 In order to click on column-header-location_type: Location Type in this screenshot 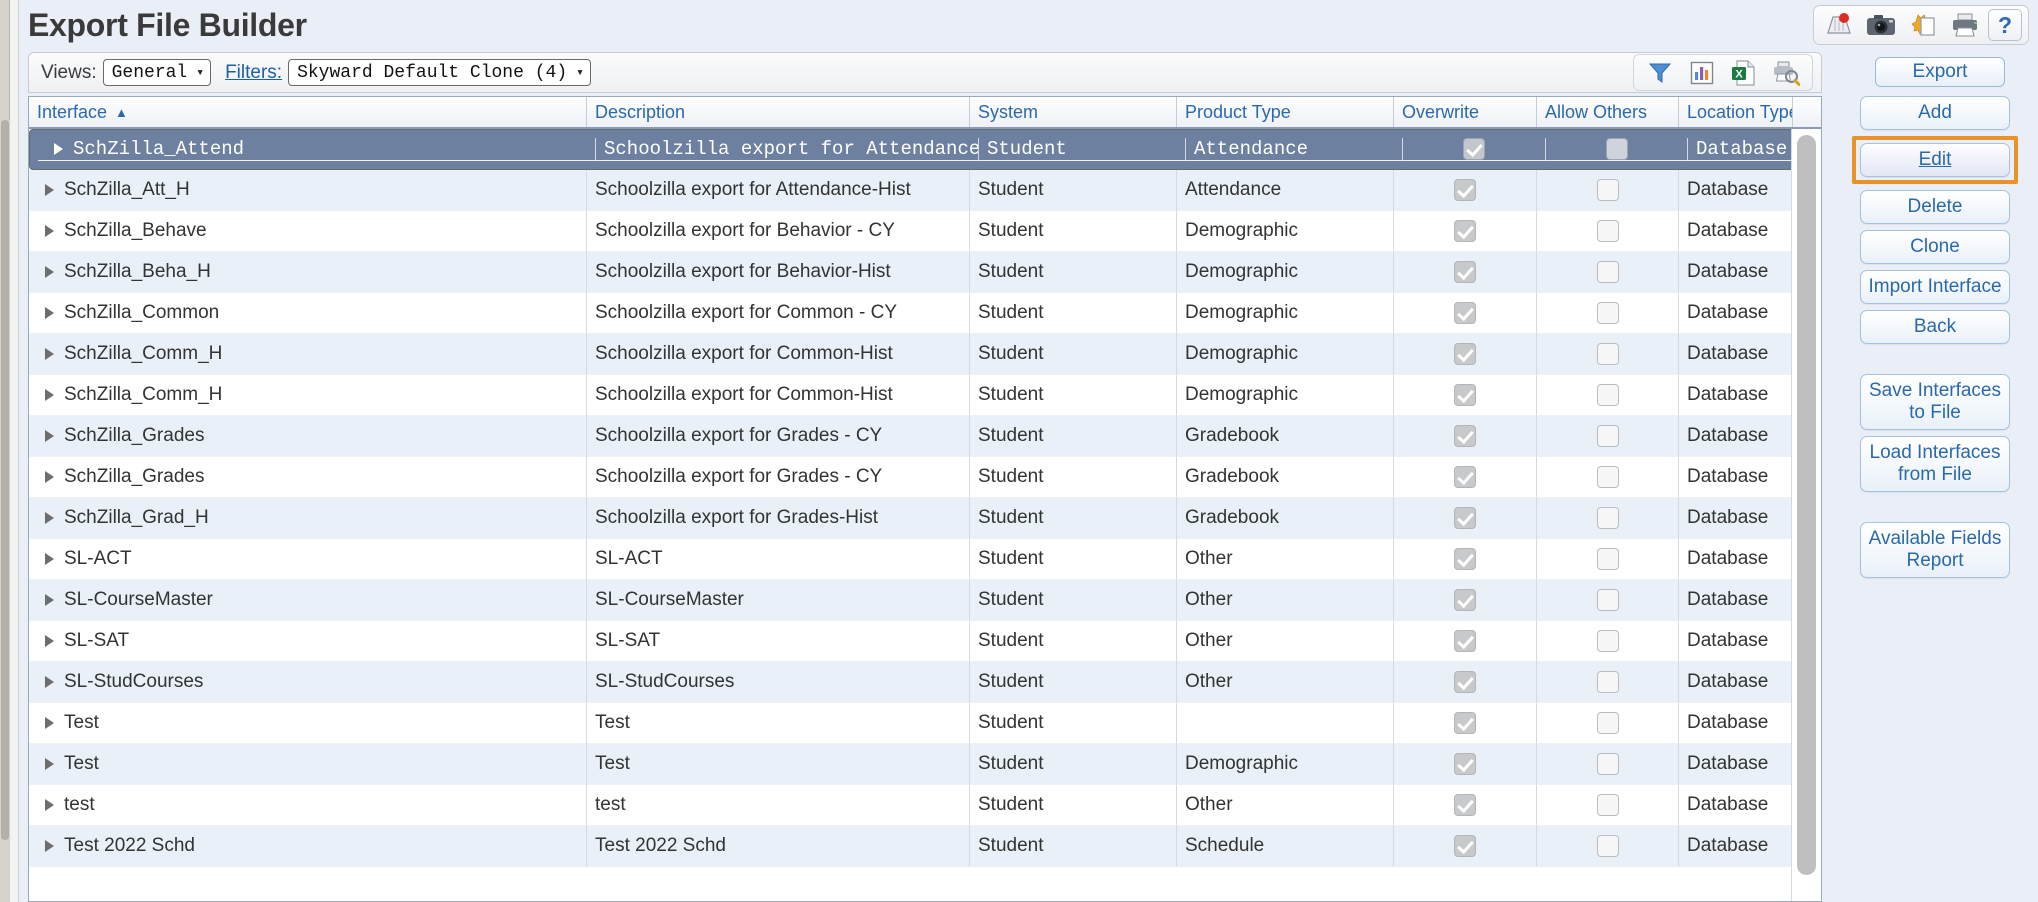, I will do `click(1736, 112)`.